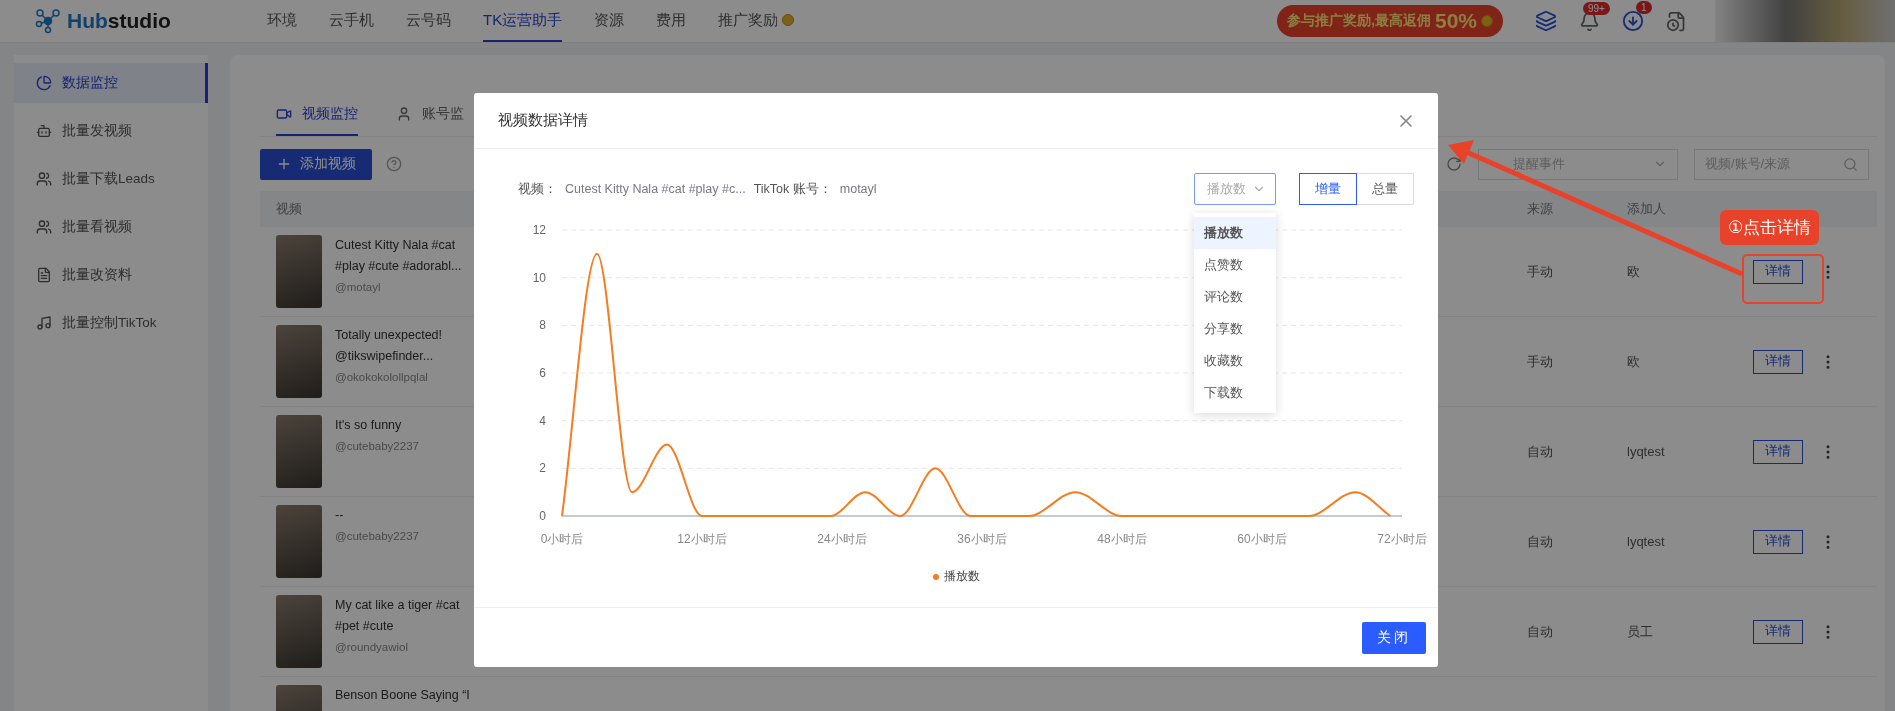 This screenshot has width=1895, height=711. Describe the element at coordinates (44, 275) in the screenshot. I see `document-icon` at that location.